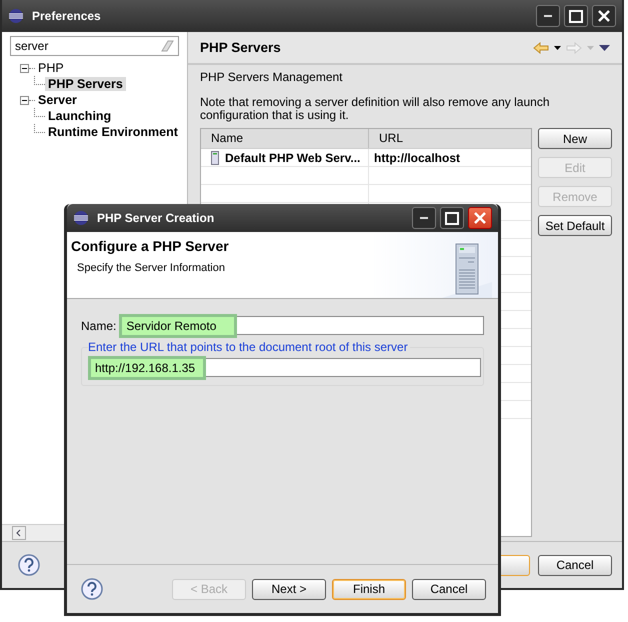 The image size is (628, 622). I want to click on section-label: PHP Servers Management, so click(272, 77).